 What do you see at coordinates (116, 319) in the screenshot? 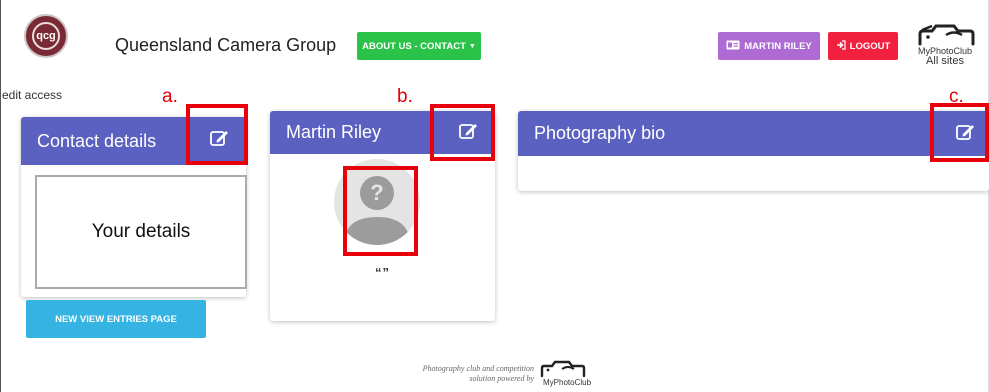
I see `new-view-entries-button: NEW VIEW ENTRIES PAGE` at bounding box center [116, 319].